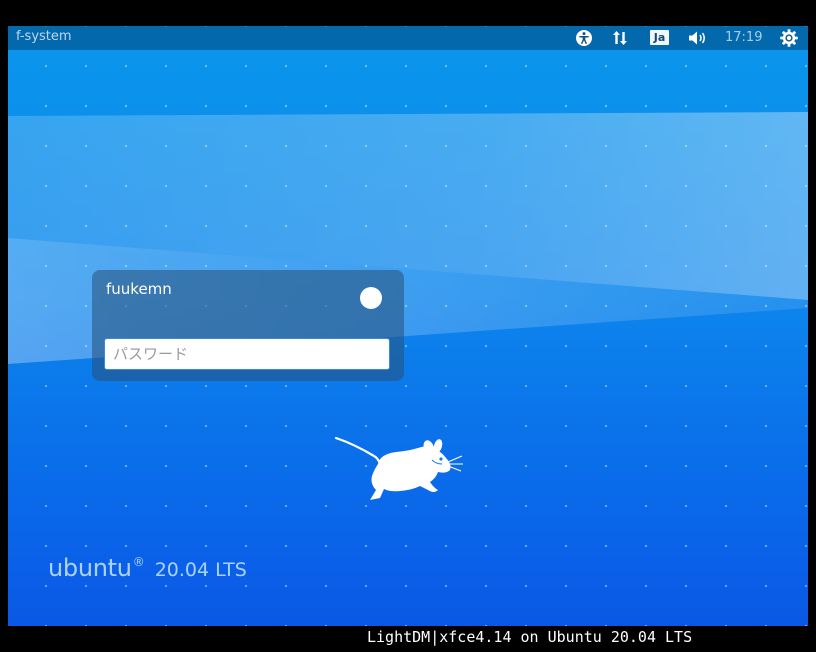 Image resolution: width=816 pixels, height=652 pixels. Describe the element at coordinates (247, 354) in the screenshot. I see `password-input` at that location.